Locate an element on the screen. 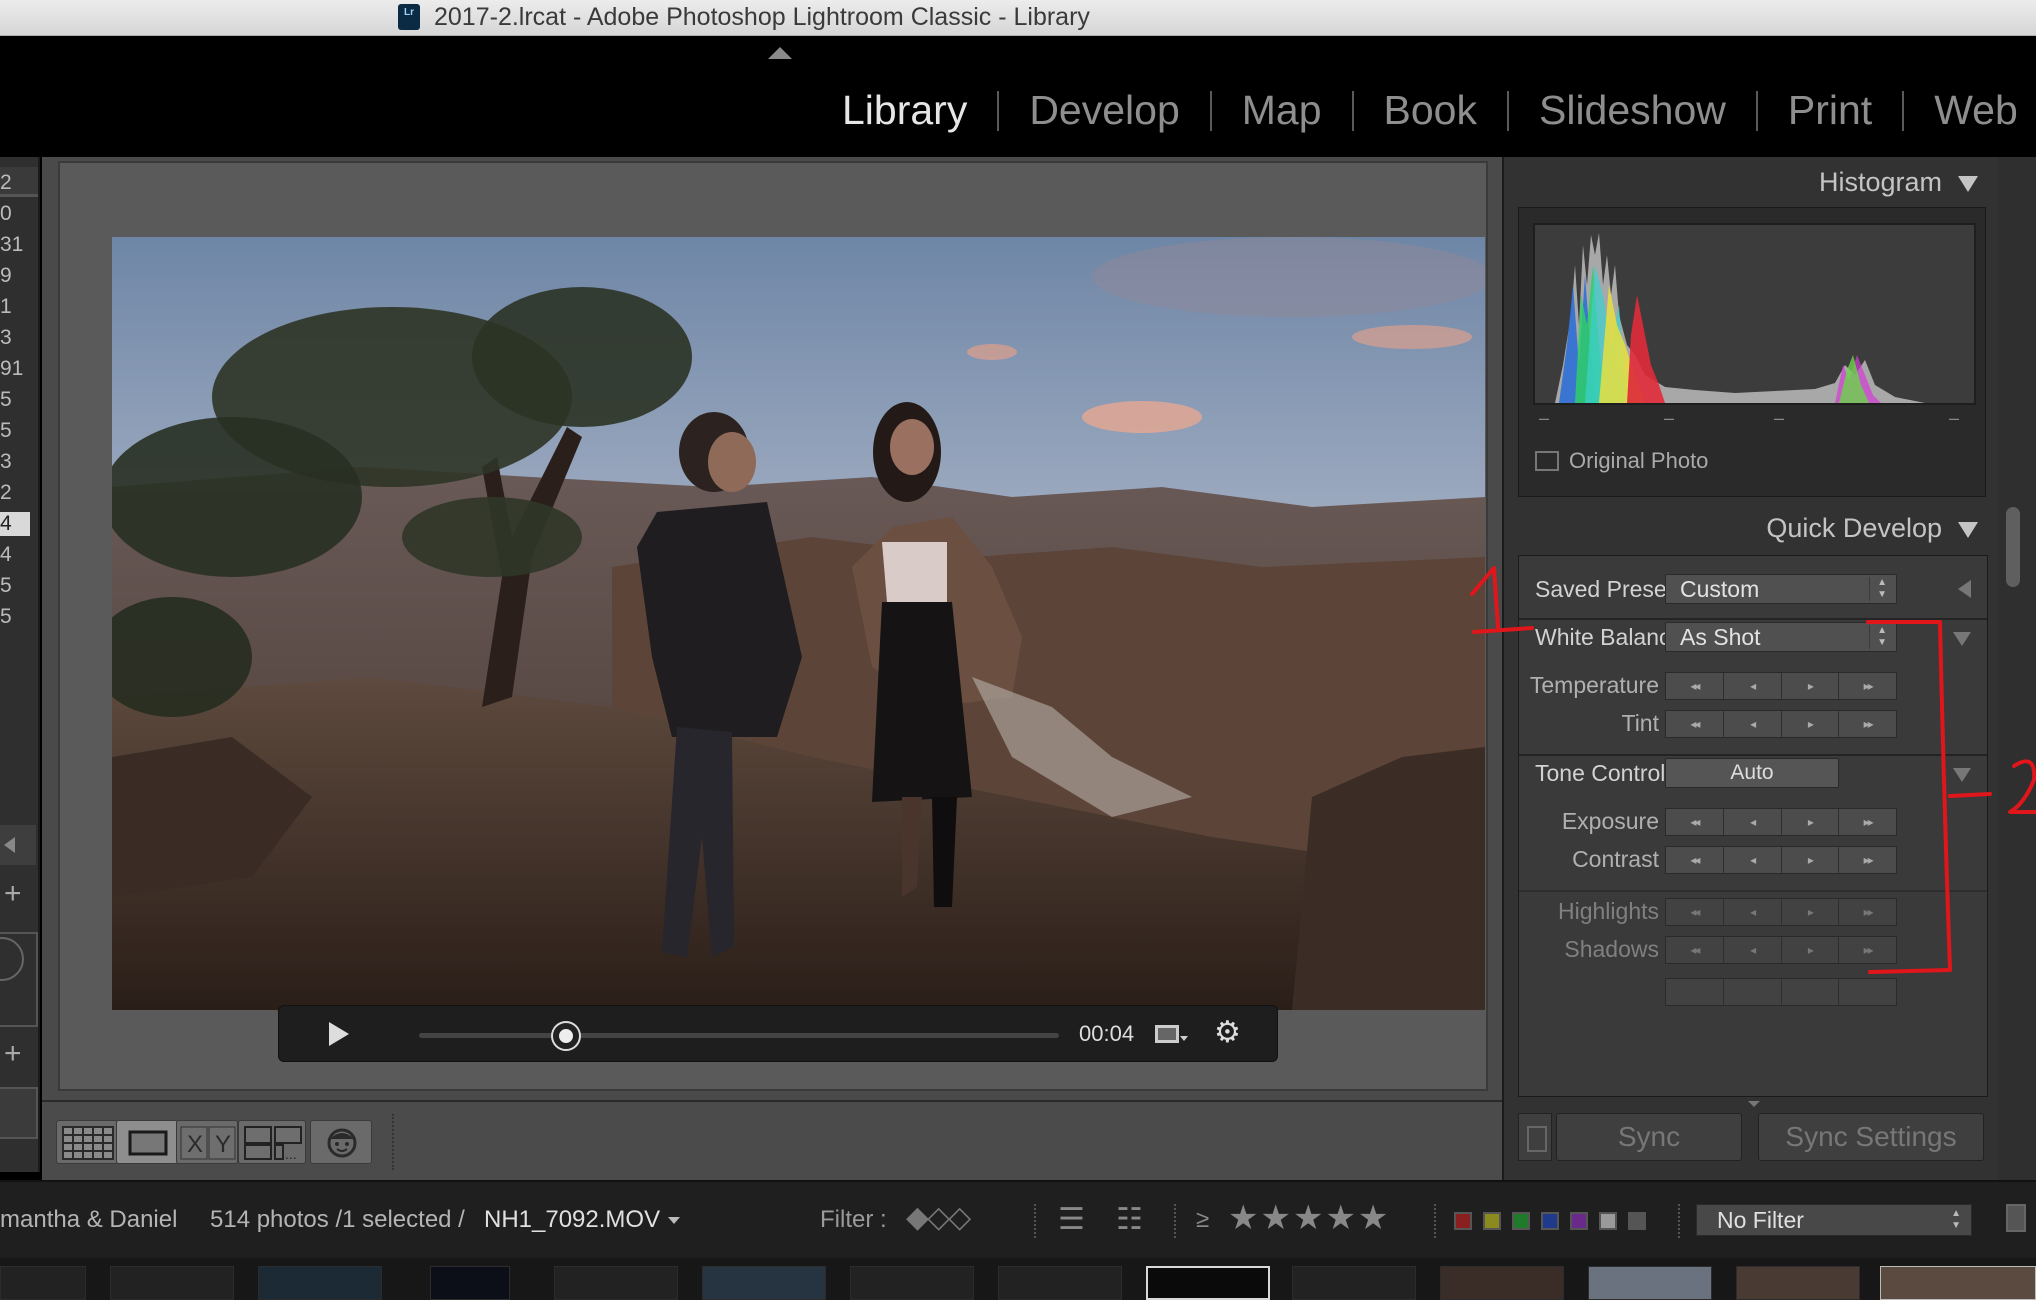  grid-icon is located at coordinates (88, 1143).